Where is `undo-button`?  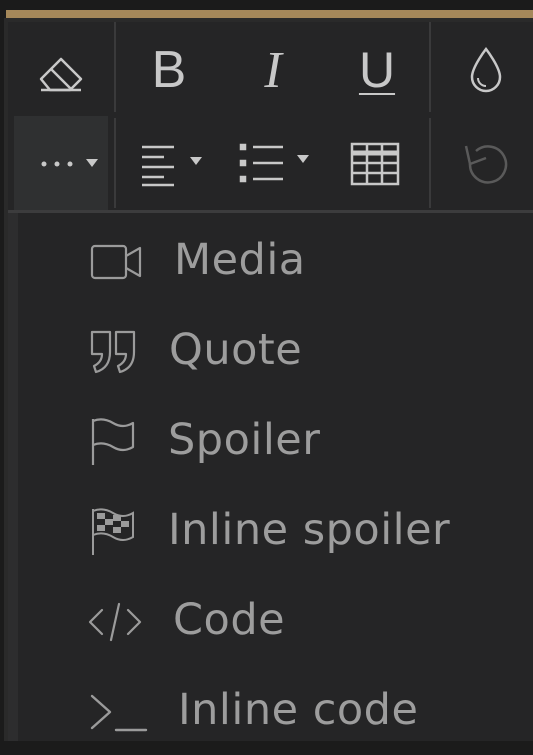 undo-button is located at coordinates (486, 164).